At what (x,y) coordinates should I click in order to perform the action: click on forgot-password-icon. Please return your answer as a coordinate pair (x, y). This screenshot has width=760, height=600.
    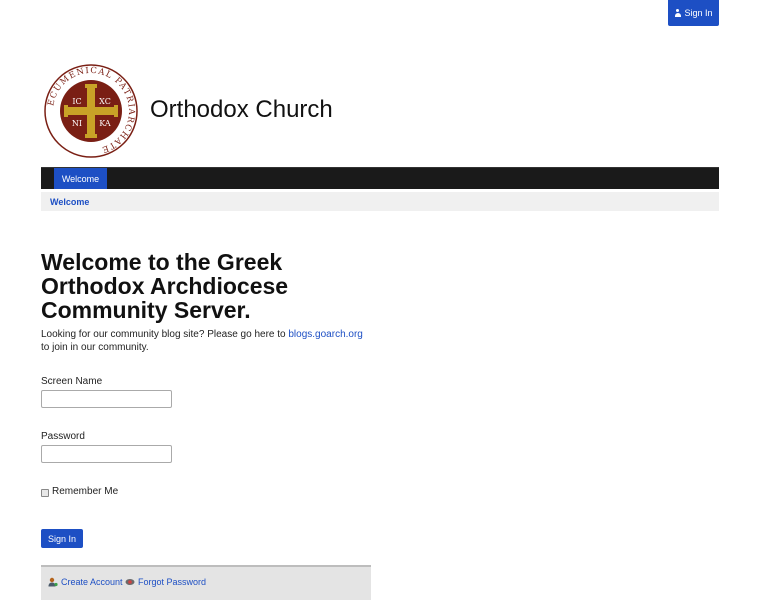
    Looking at the image, I should click on (130, 582).